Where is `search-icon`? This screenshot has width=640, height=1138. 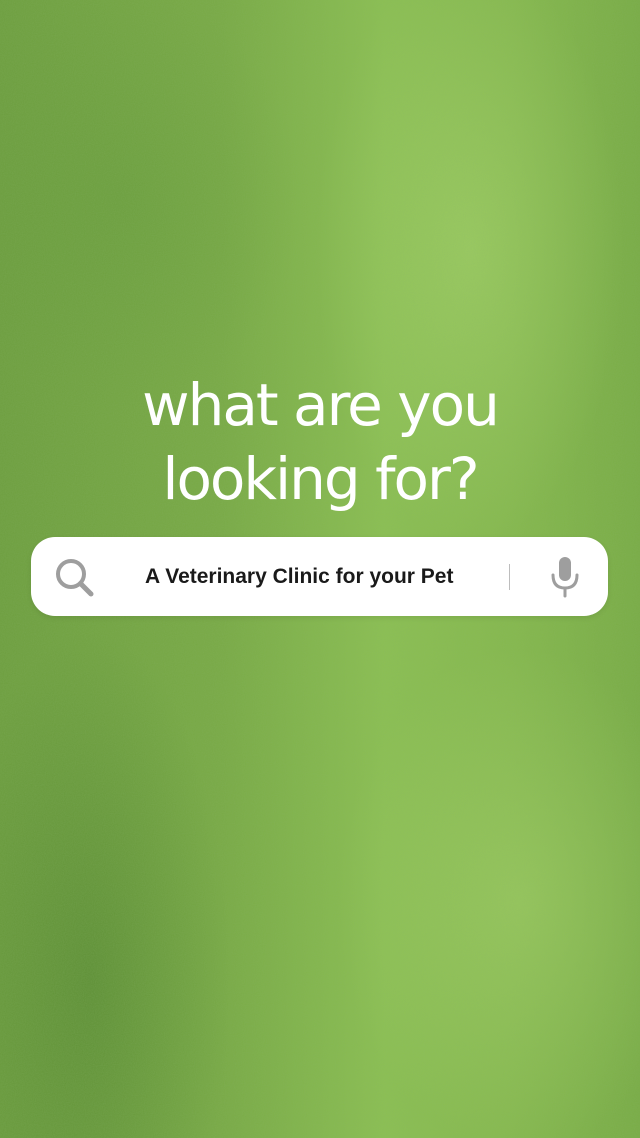 search-icon is located at coordinates (75, 578).